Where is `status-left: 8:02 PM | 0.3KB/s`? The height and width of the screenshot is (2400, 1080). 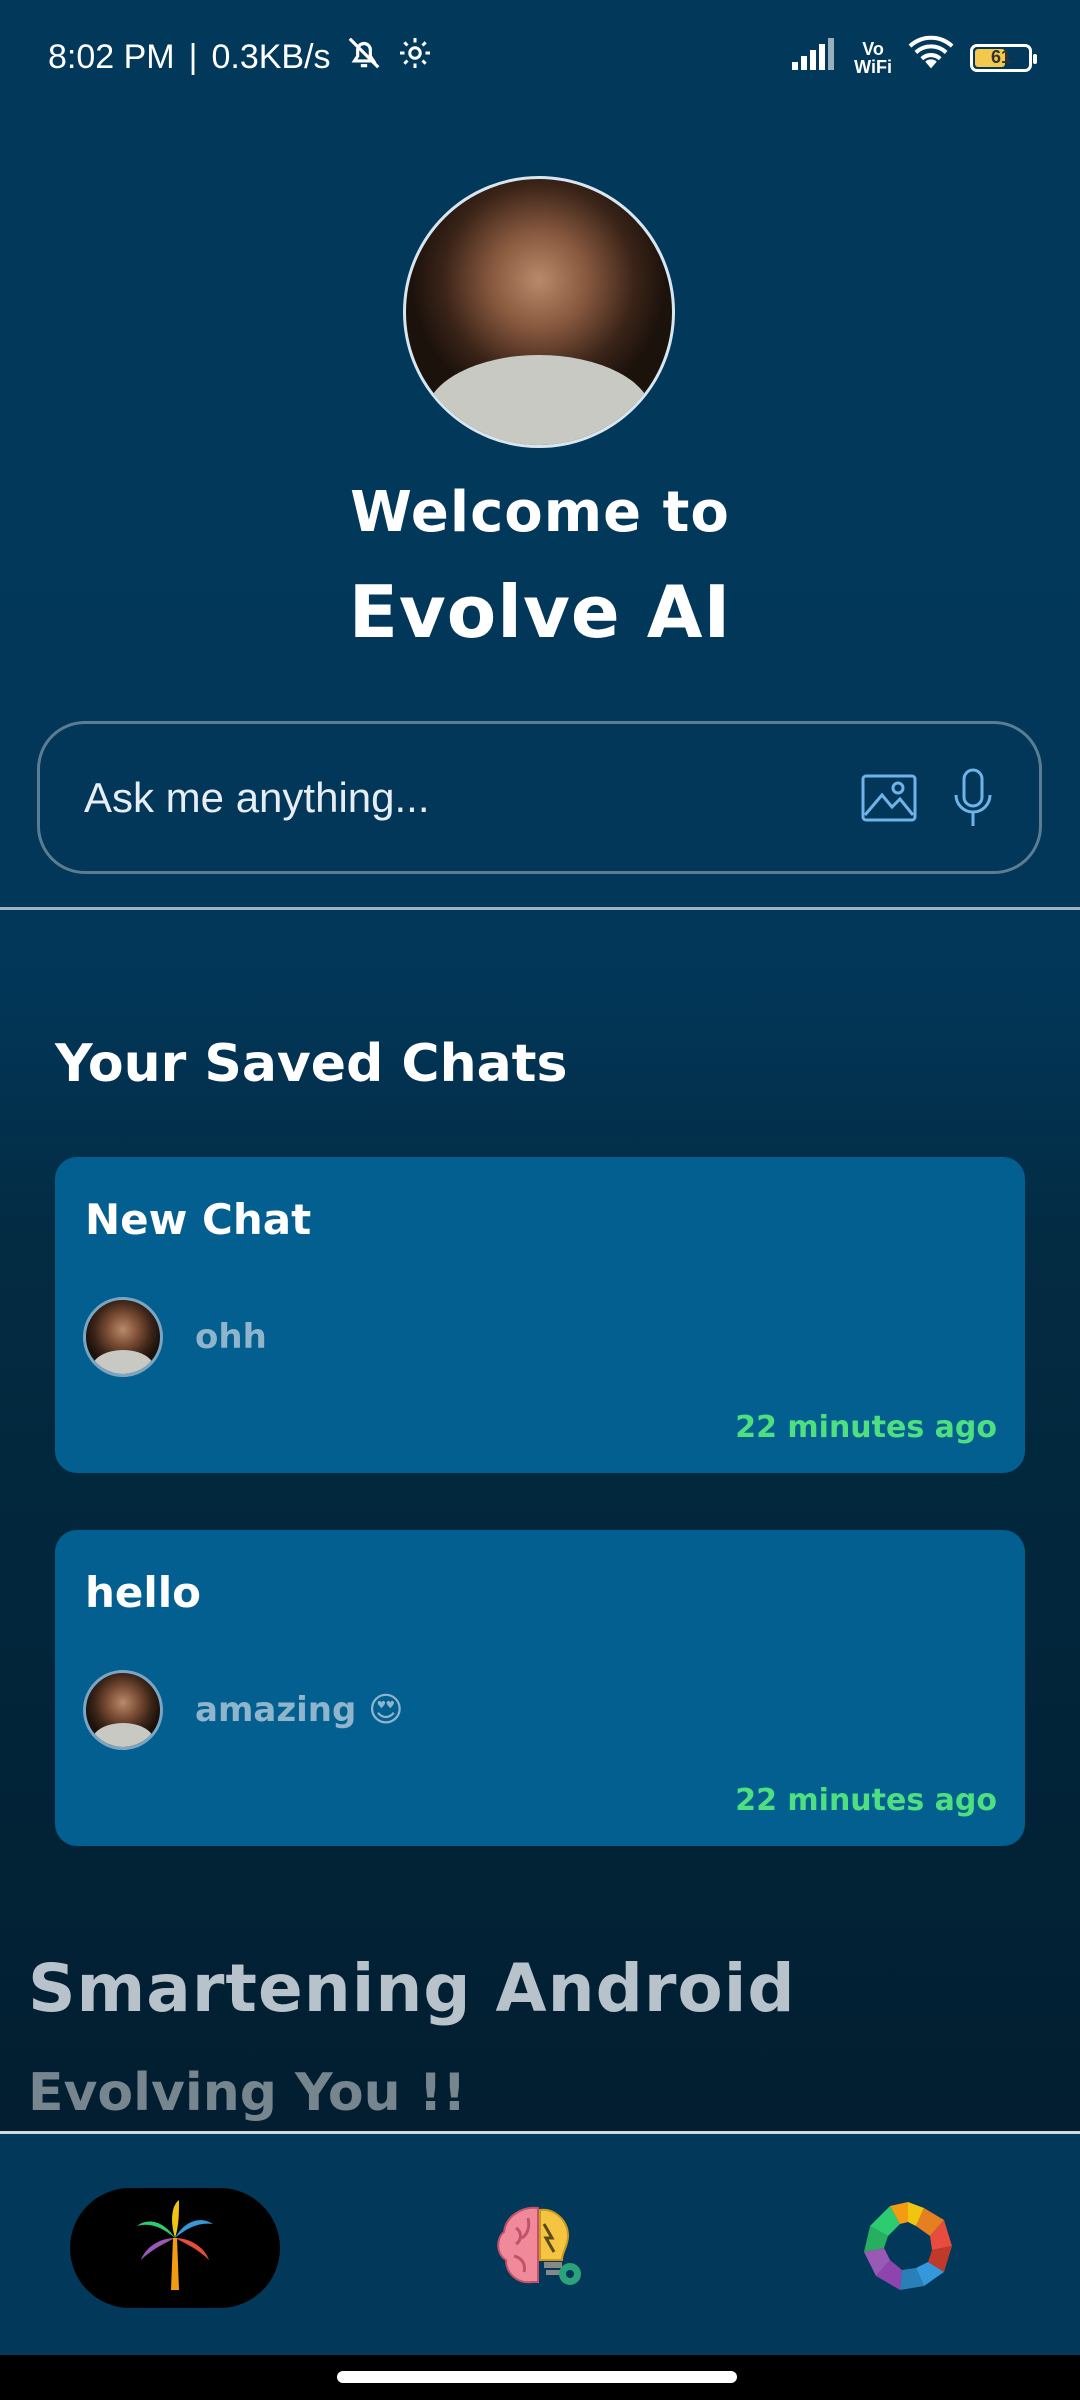 status-left: 8:02 PM | 0.3KB/s is located at coordinates (240, 57).